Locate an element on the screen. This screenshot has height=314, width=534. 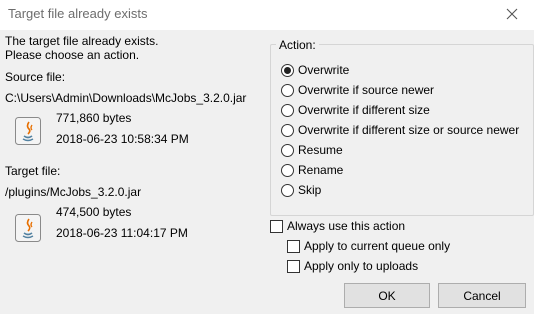
window-title: Target file already exists is located at coordinates (78, 13).